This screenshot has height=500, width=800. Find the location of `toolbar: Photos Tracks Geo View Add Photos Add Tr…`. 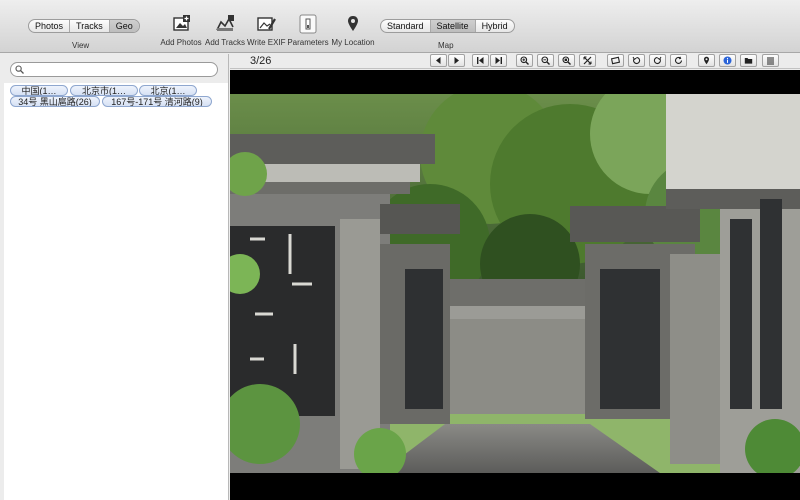

toolbar: Photos Tracks Geo View Add Photos Add Tr… is located at coordinates (400, 26).